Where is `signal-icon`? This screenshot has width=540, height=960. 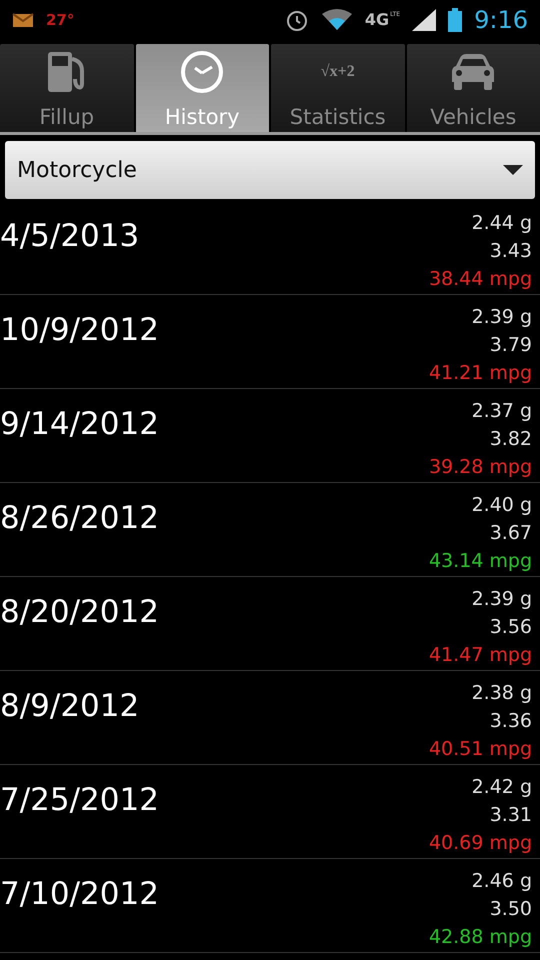
signal-icon is located at coordinates (424, 20).